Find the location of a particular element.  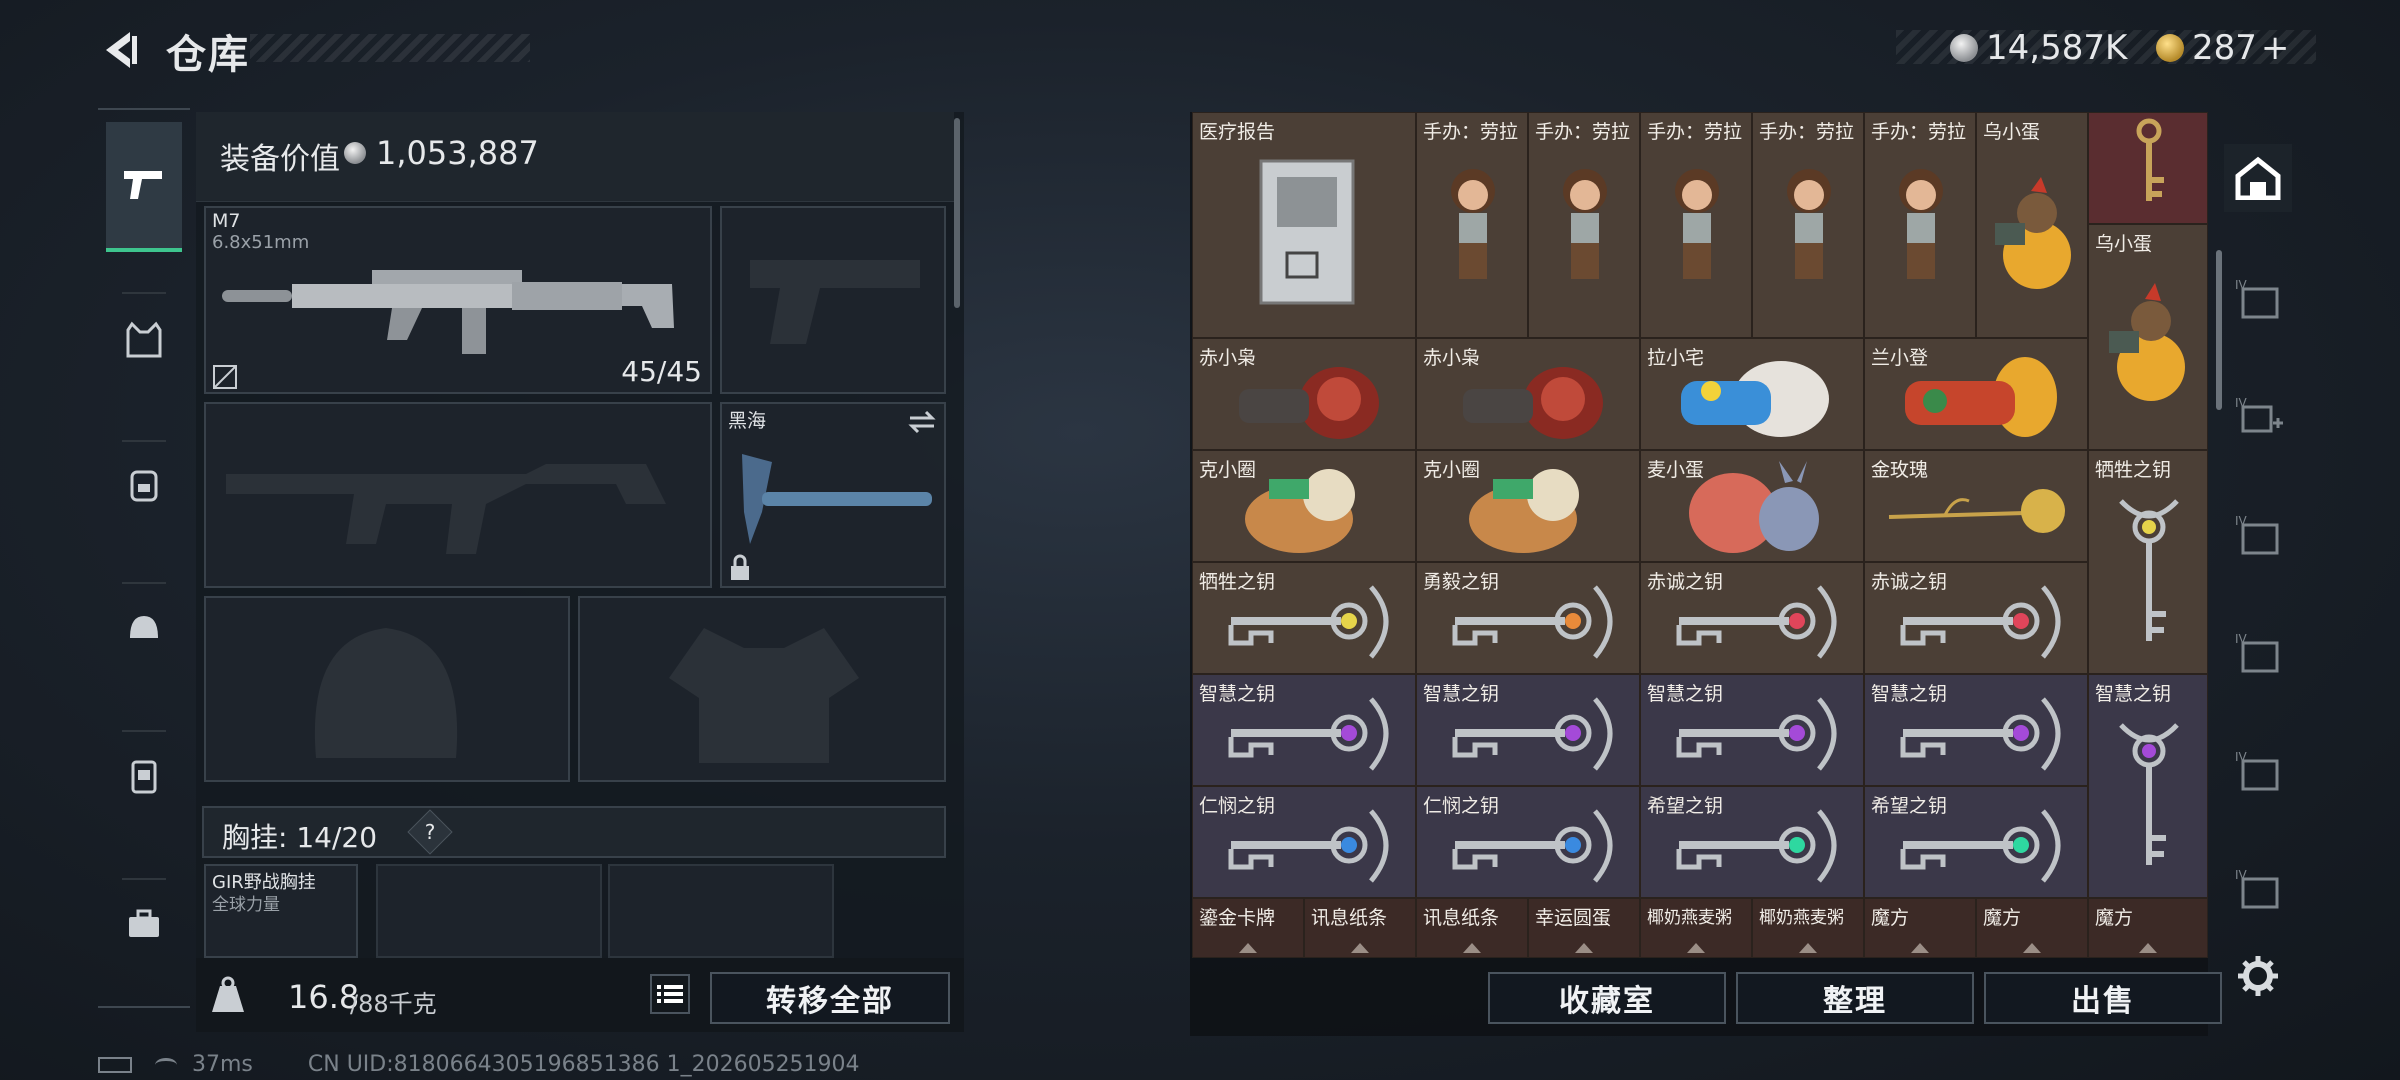

sell-button: 出售 is located at coordinates (2103, 998).